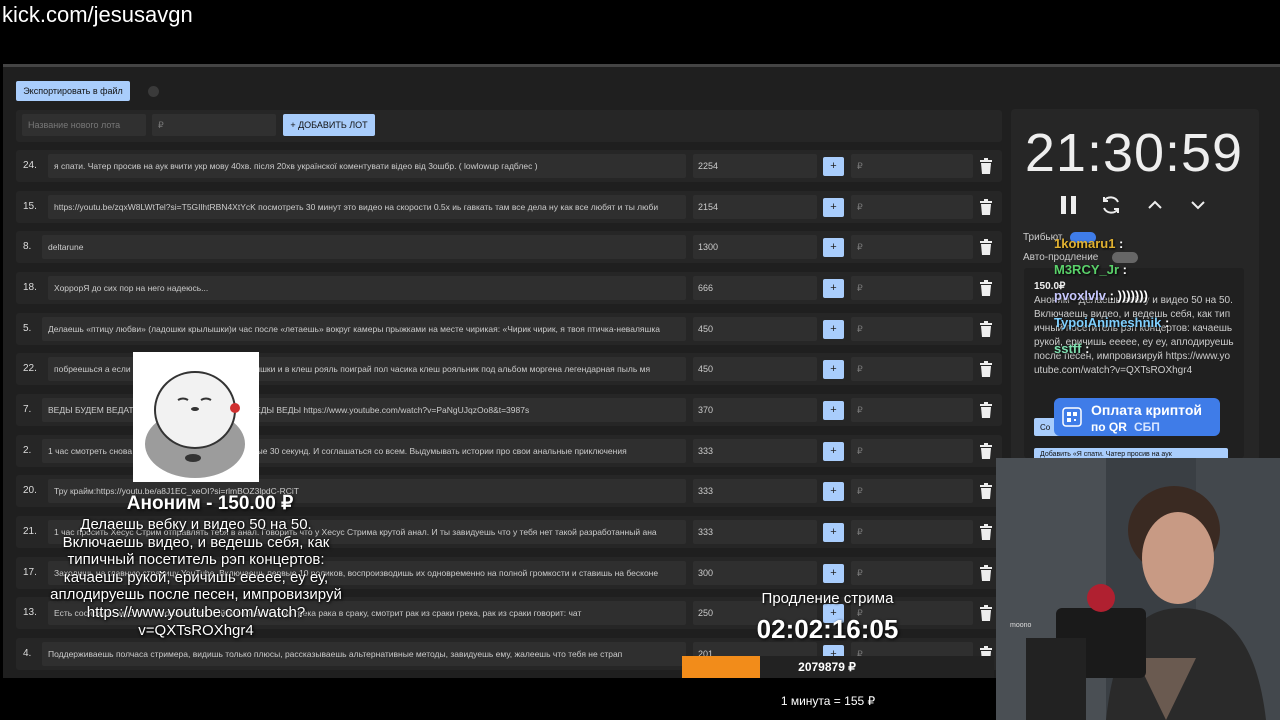 The image size is (1280, 720). Describe the element at coordinates (84, 125) in the screenshot. I see `new-lot-name-input: Название нового лота` at that location.